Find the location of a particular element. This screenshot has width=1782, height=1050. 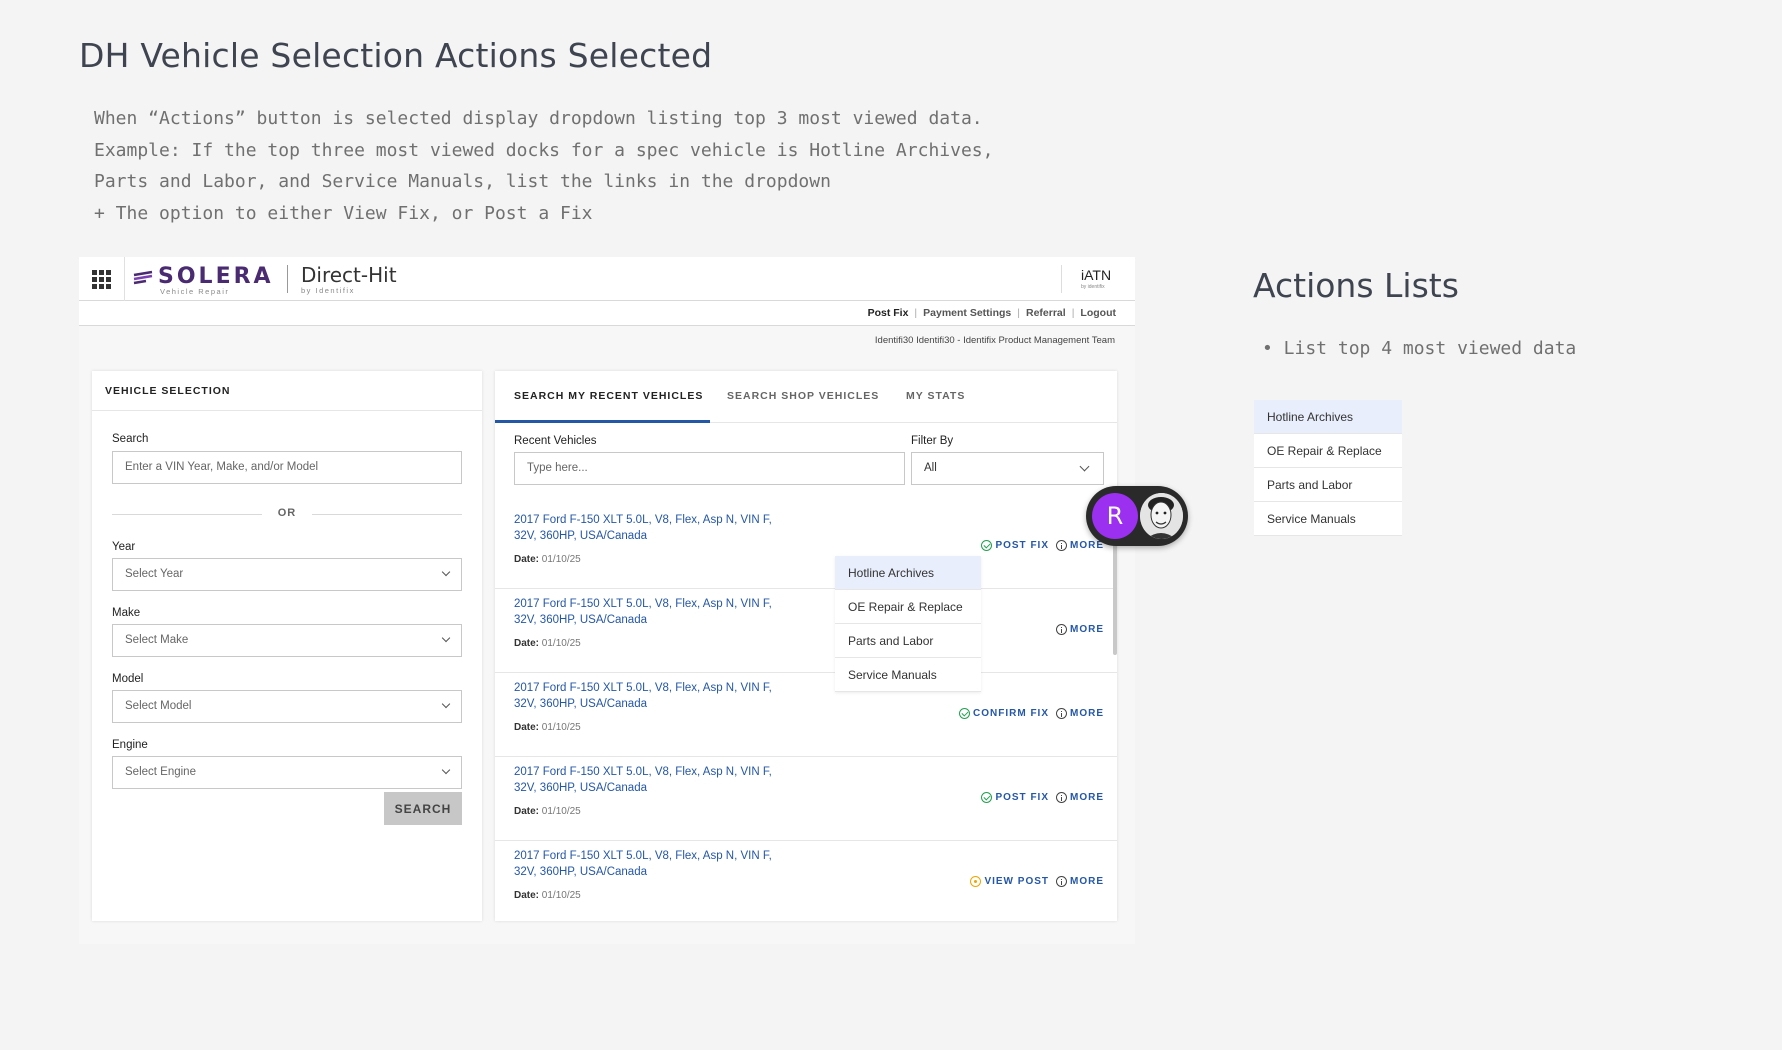

person-icon is located at coordinates (1161, 516).